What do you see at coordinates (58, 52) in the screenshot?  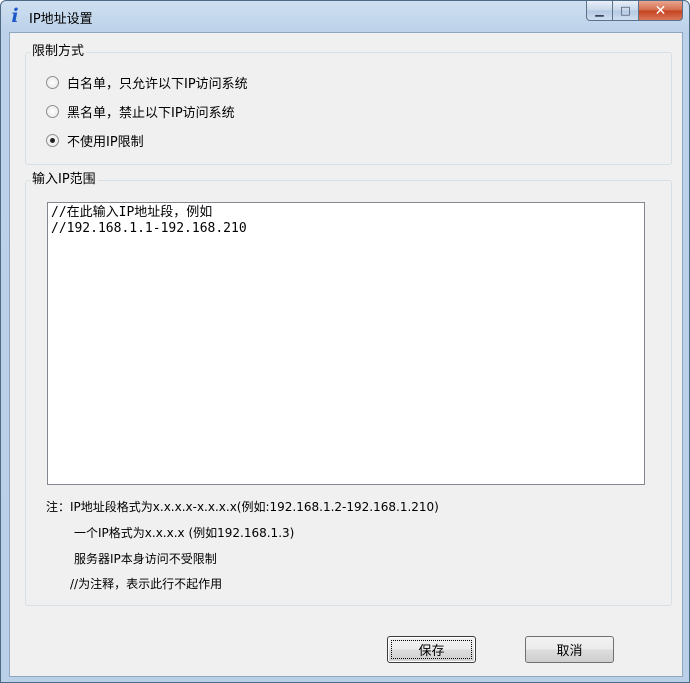 I see `restriction-group-title: 限制方式` at bounding box center [58, 52].